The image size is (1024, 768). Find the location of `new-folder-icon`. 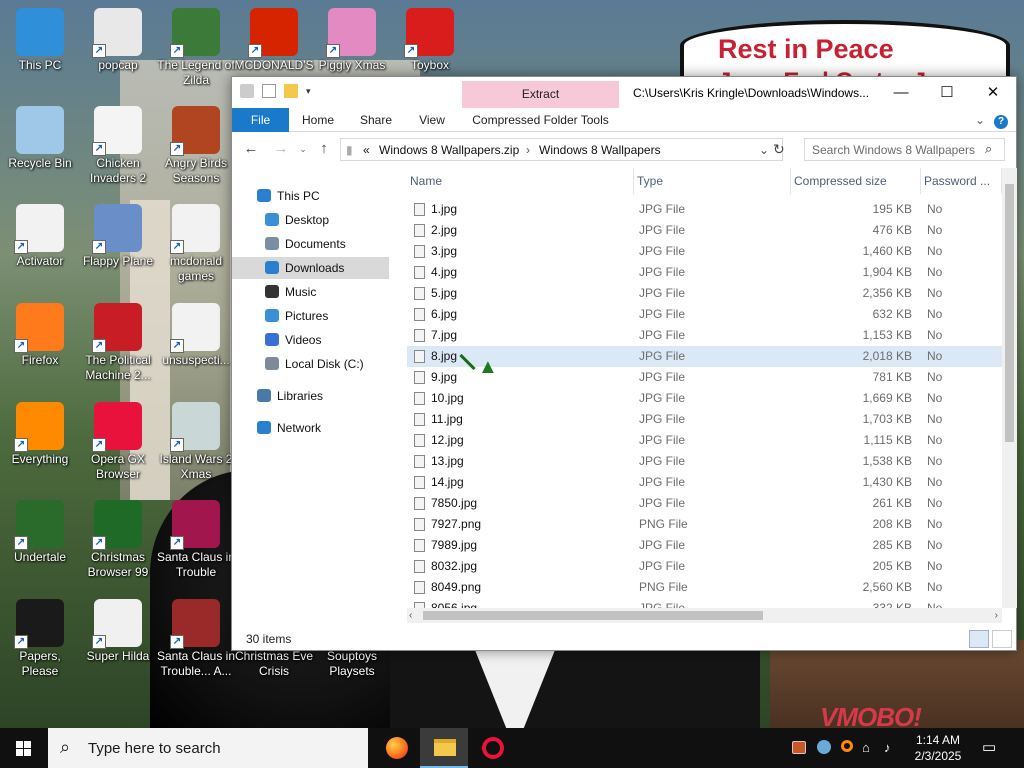

new-folder-icon is located at coordinates (291, 91).